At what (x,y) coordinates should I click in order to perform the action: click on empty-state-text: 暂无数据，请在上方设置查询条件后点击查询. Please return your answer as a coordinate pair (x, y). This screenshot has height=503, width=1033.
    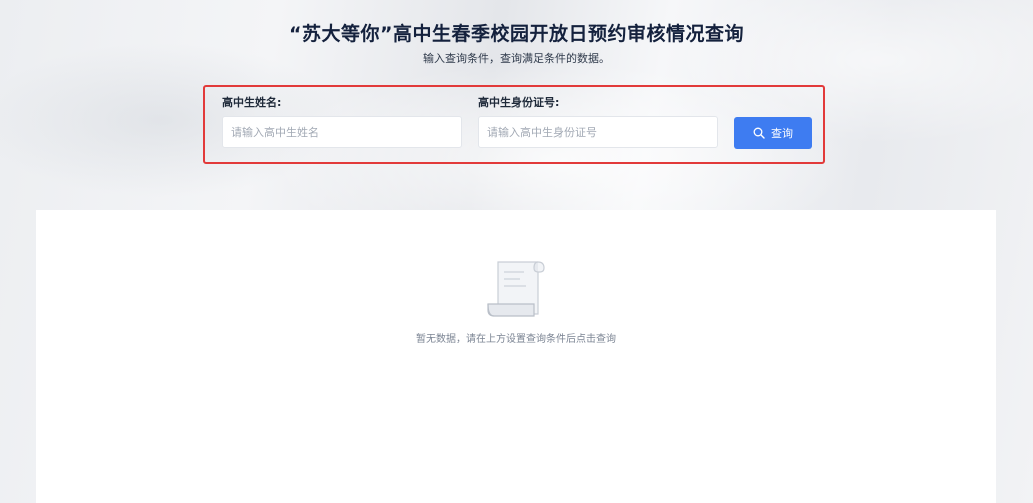
    Looking at the image, I should click on (516, 339).